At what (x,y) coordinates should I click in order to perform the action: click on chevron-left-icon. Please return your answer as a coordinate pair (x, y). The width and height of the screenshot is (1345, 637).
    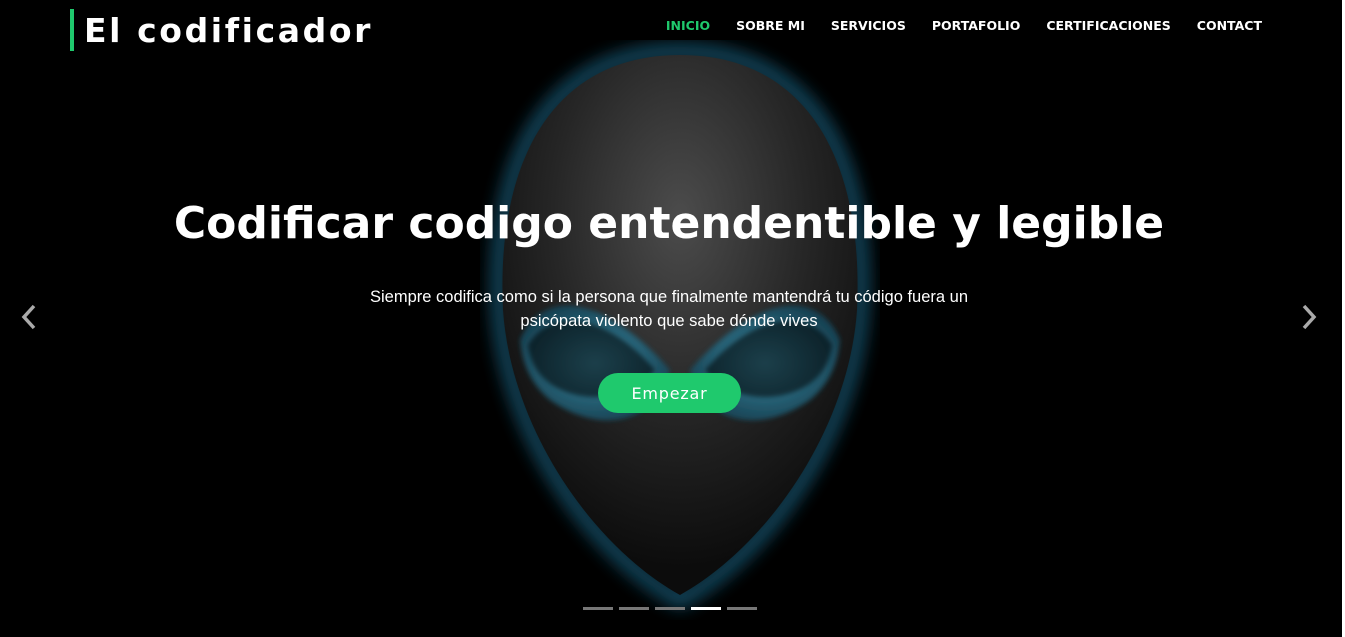
    Looking at the image, I should click on (28, 317).